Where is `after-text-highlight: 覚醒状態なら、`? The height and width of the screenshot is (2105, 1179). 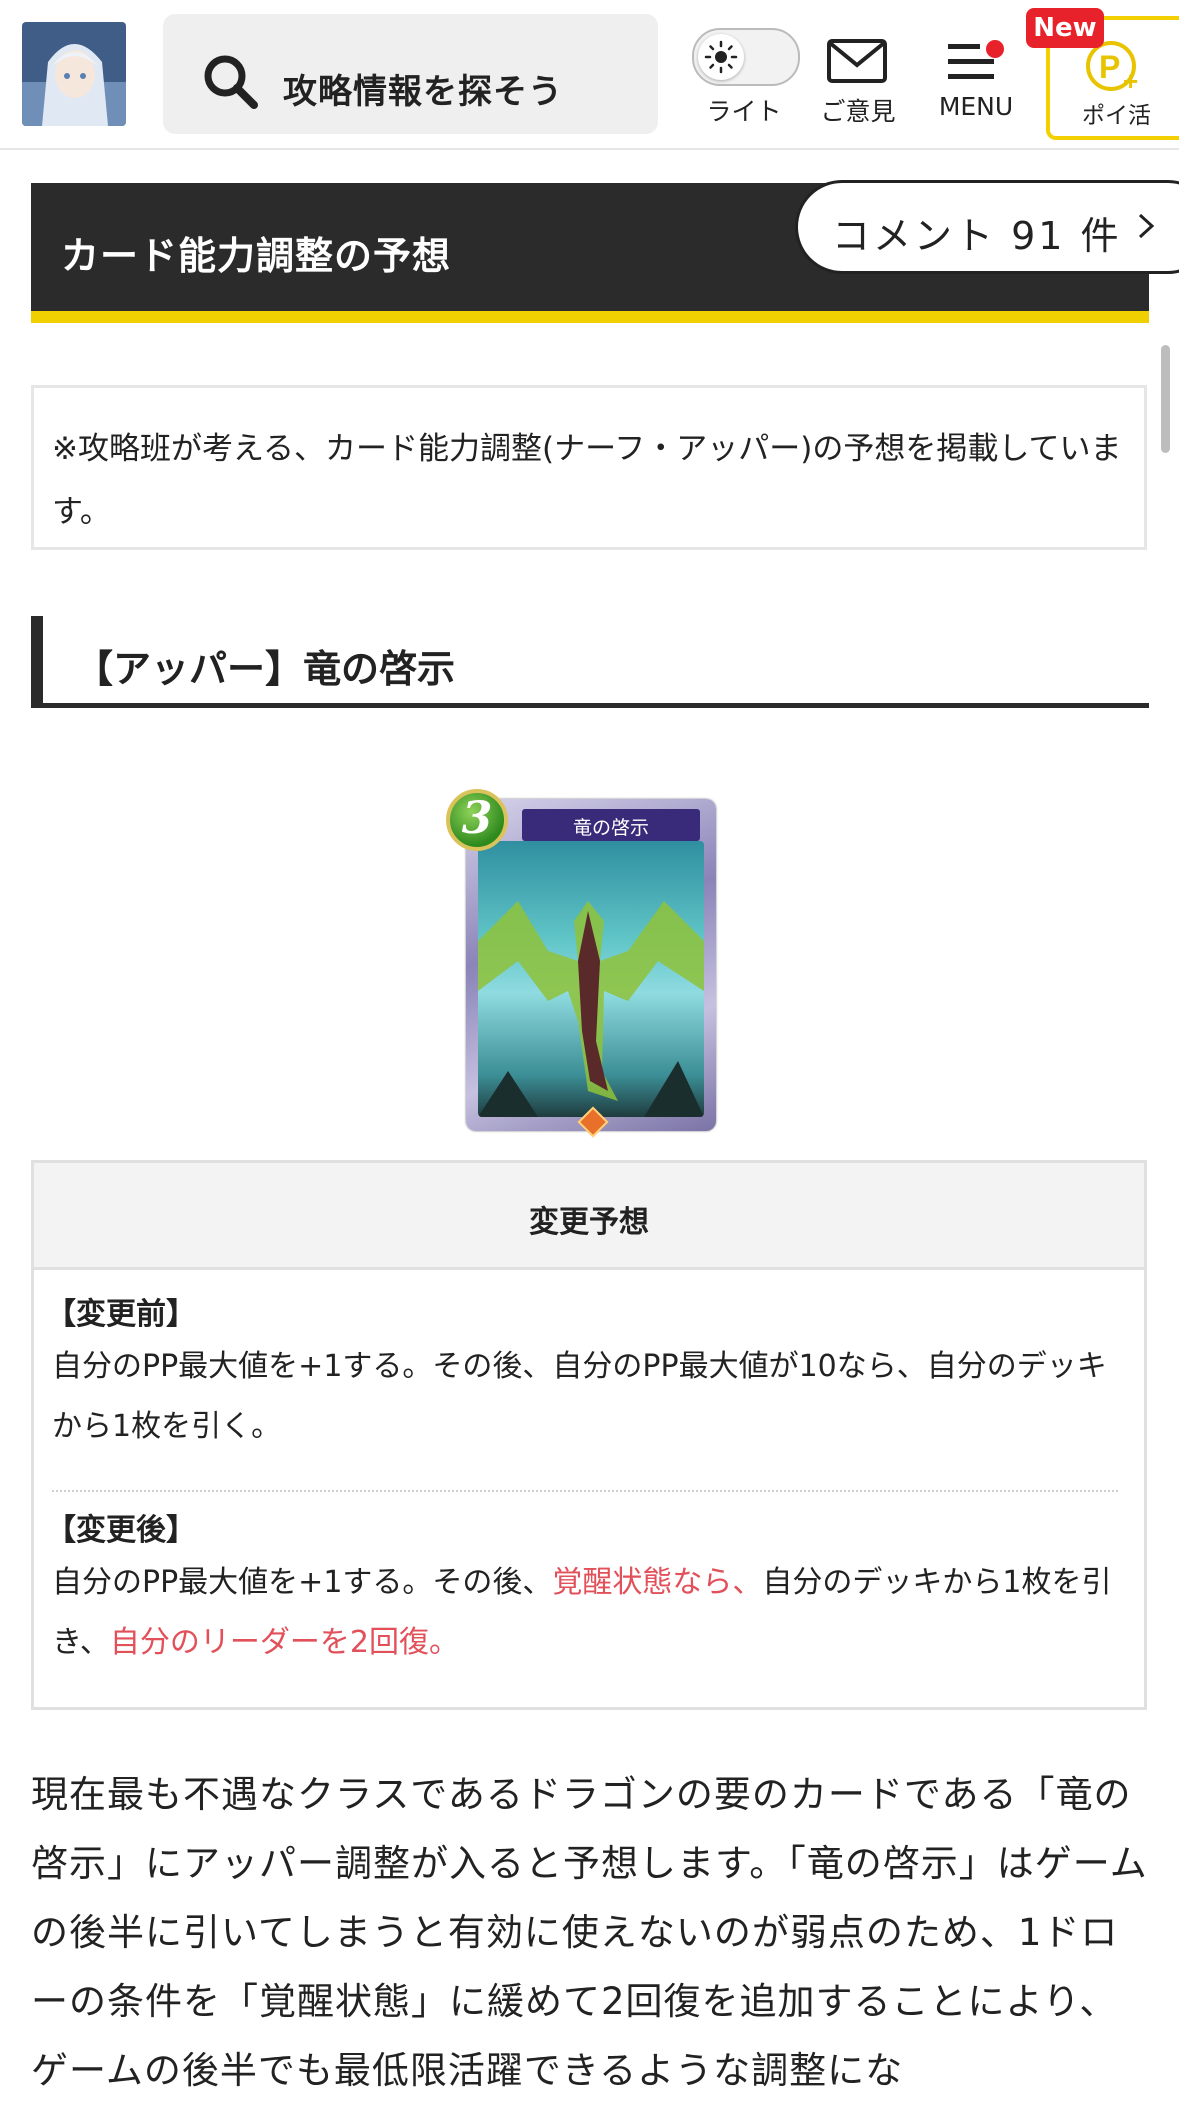 after-text-highlight: 覚醒状態なら、 is located at coordinates (657, 1582).